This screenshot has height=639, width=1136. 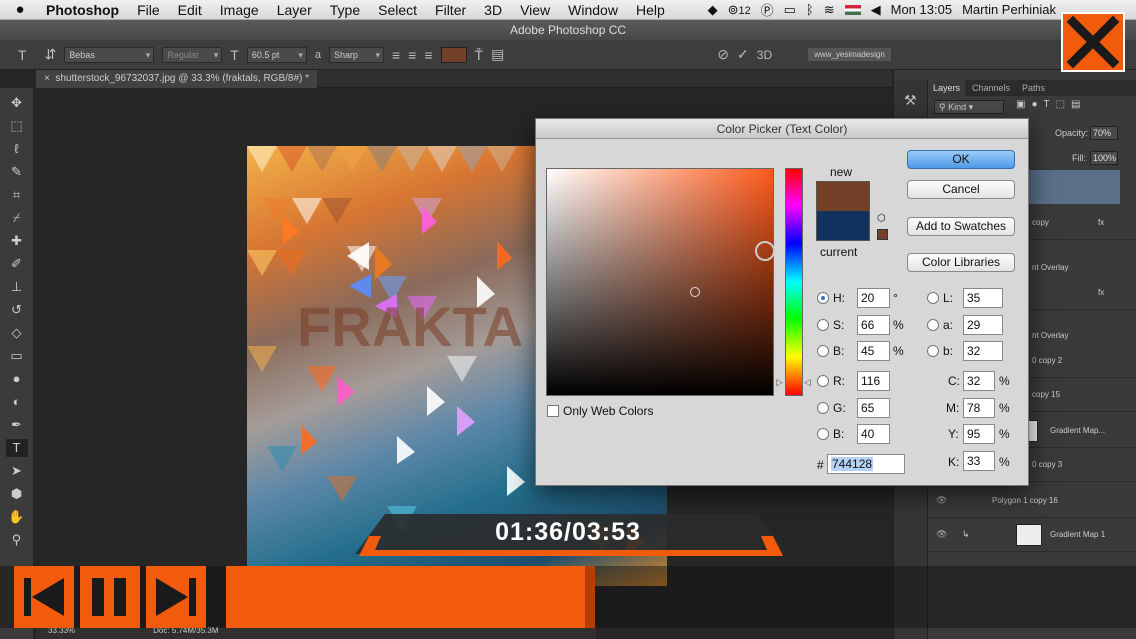 I want to click on blue-radio, so click(x=823, y=434).